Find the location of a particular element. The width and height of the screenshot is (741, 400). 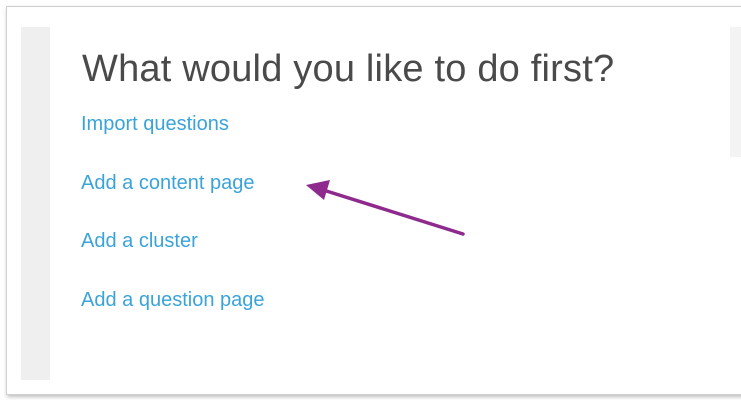

add-content-page-link: Add a content page is located at coordinates (167, 183).